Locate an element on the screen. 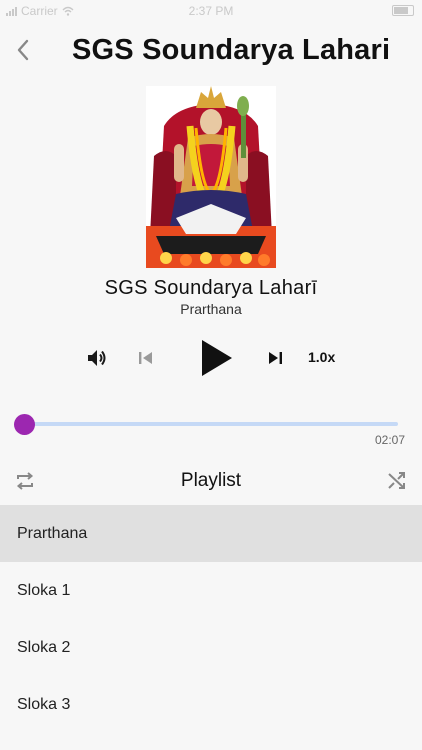 The width and height of the screenshot is (422, 750). album-art is located at coordinates (211, 177).